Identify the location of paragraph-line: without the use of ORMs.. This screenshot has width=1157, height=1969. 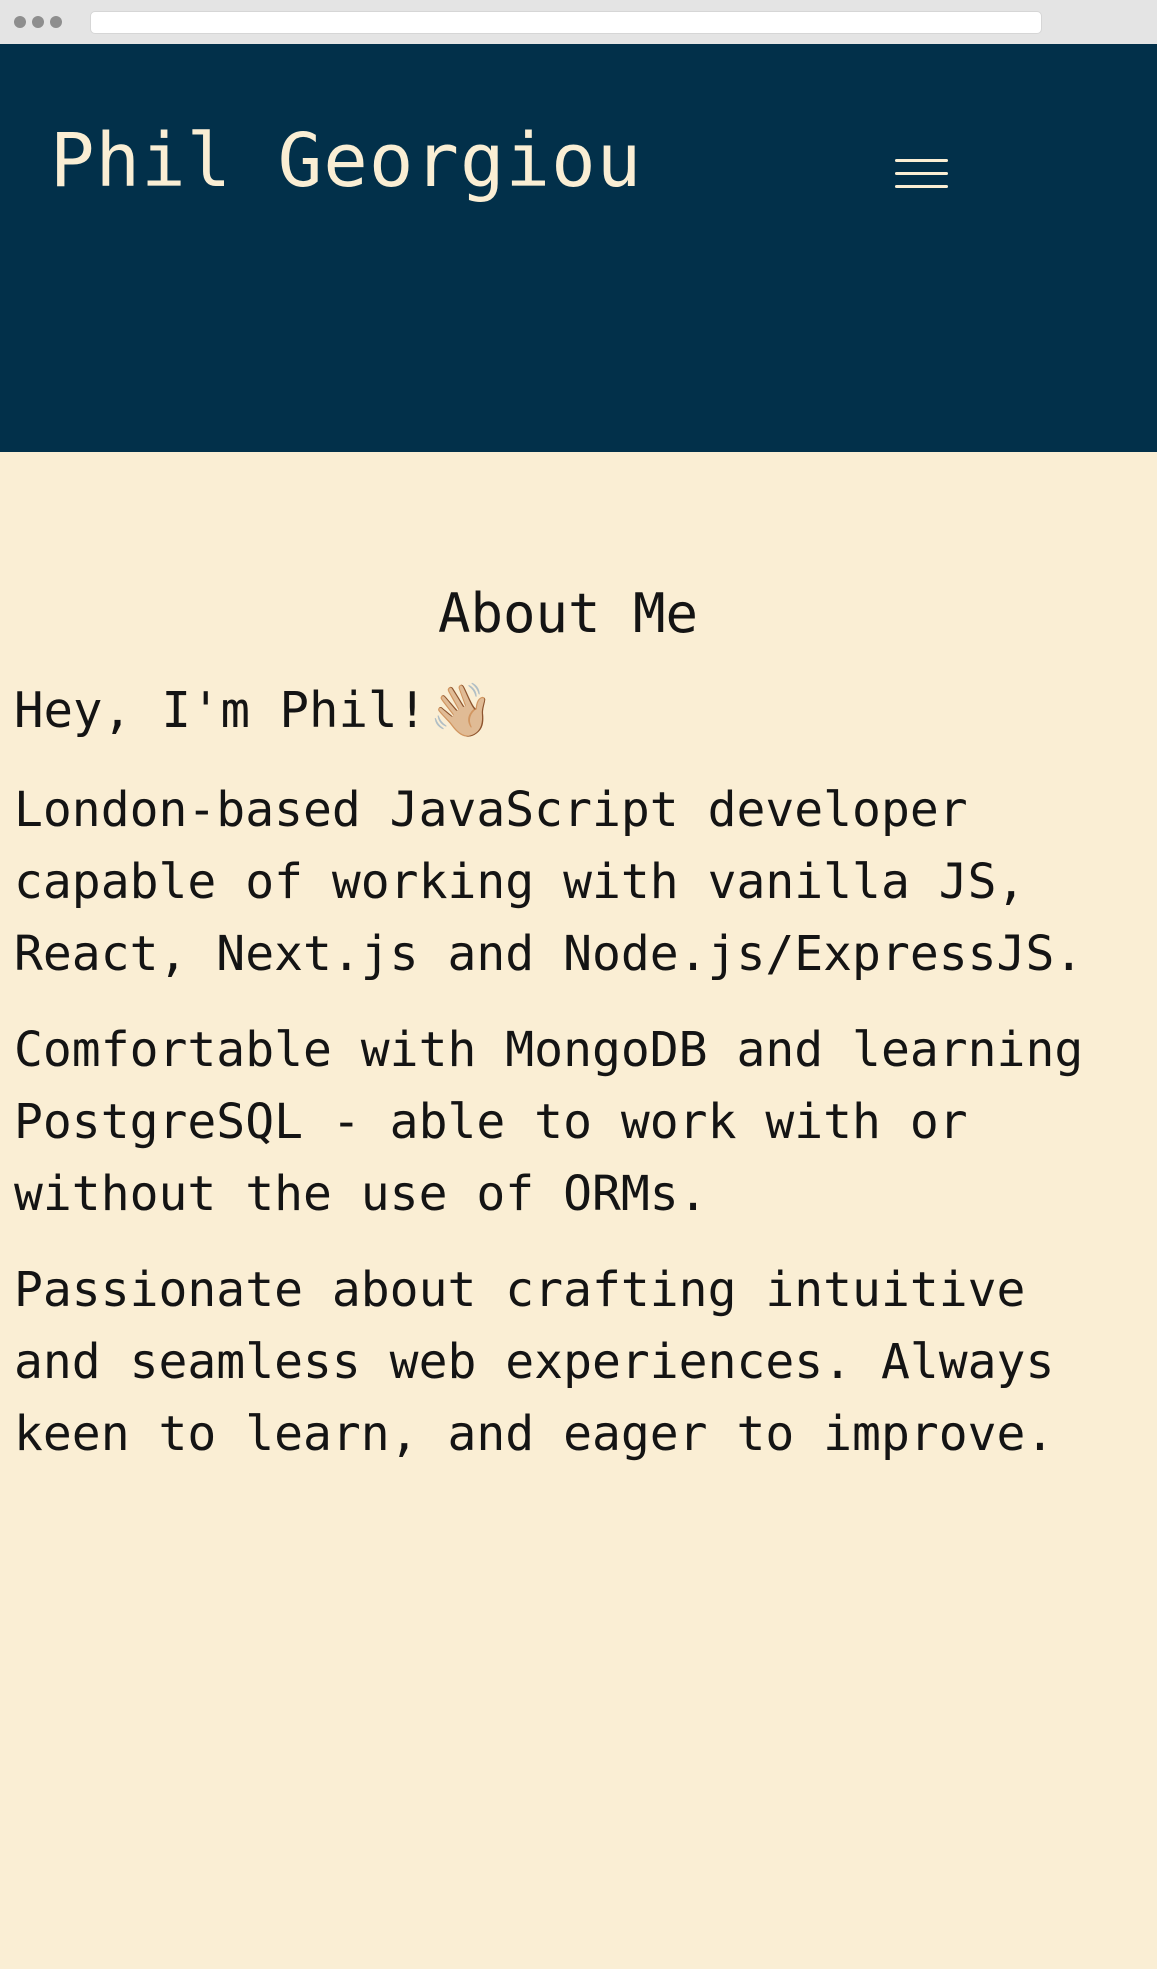
(361, 1194).